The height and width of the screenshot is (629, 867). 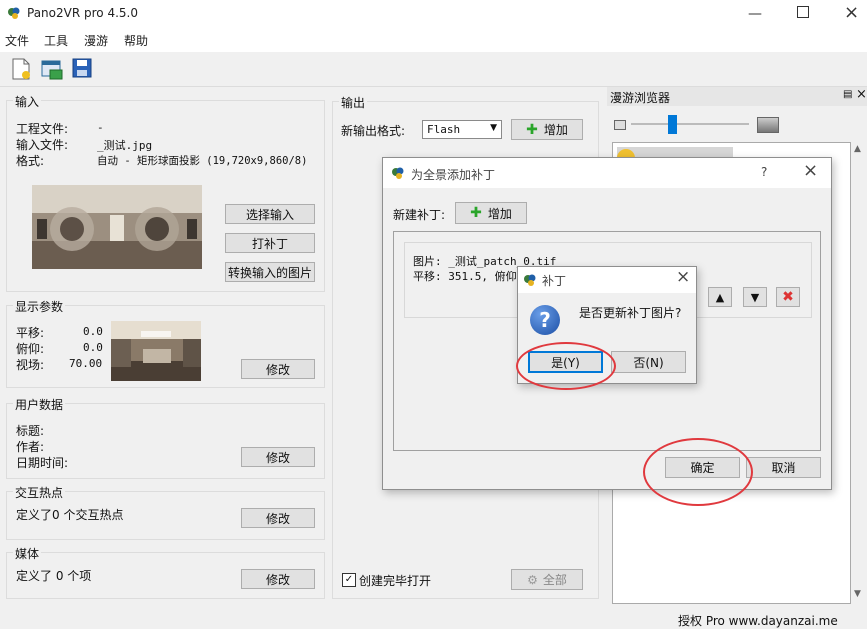 I want to click on confirm-dialog-close-icon: ×, so click(x=683, y=277).